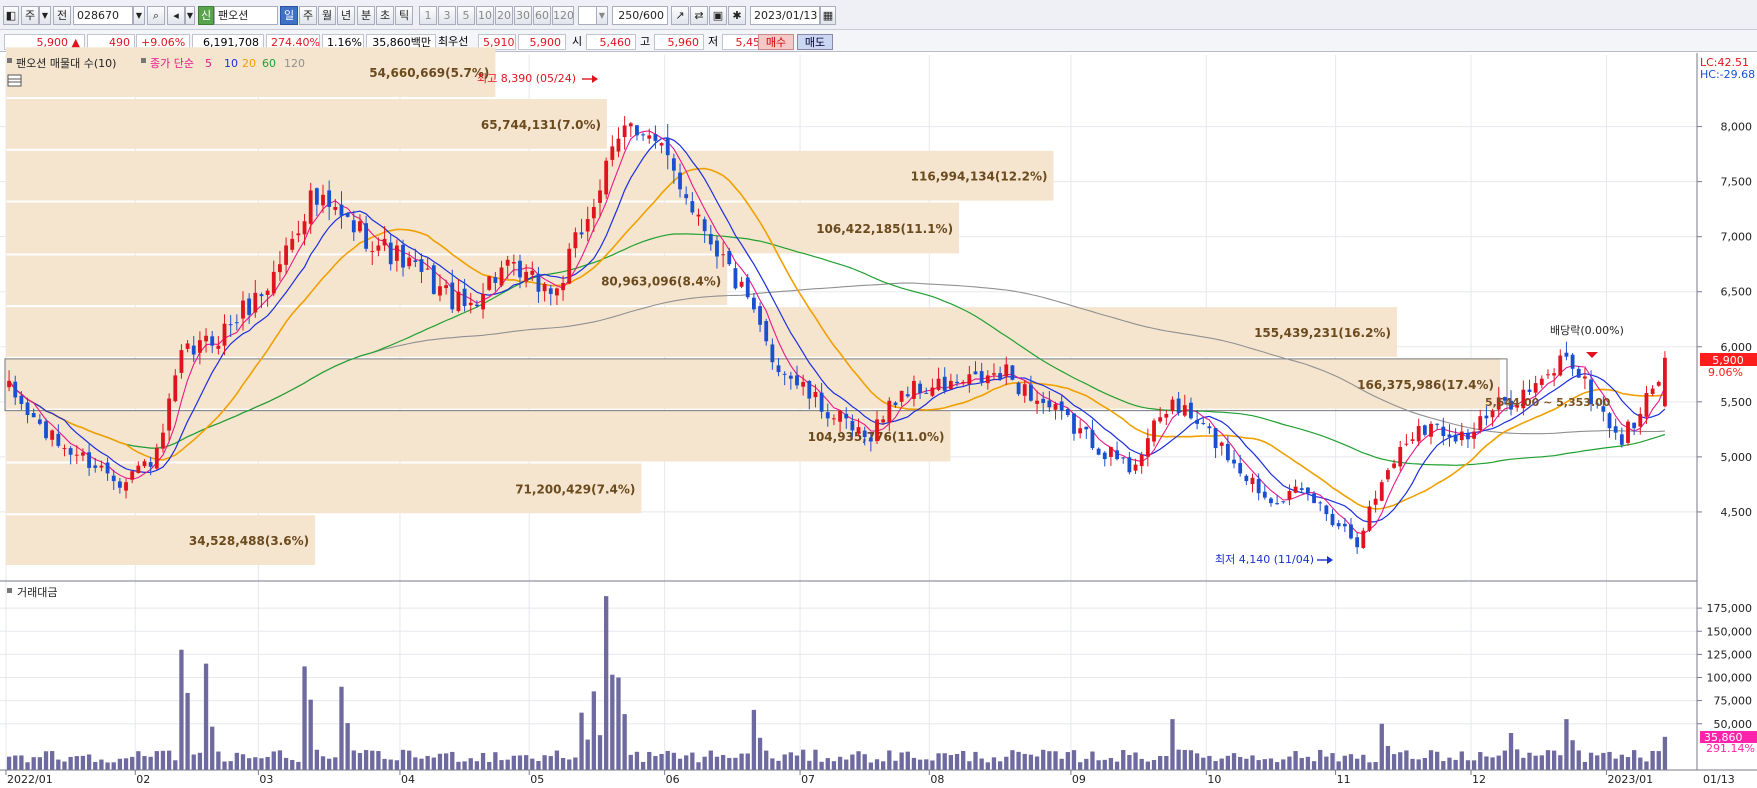 The height and width of the screenshot is (788, 1757). What do you see at coordinates (1737, 292) in the screenshot?
I see `price-tick-label: 6,500` at bounding box center [1737, 292].